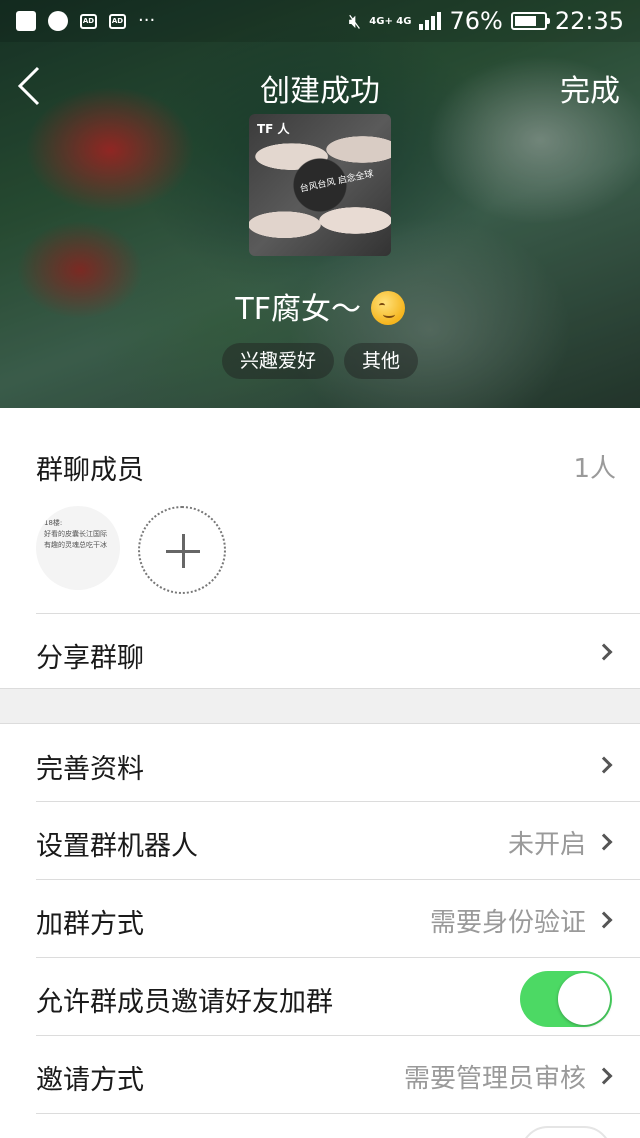 The image size is (640, 1138). I want to click on member-avatar-text: 18楼:, so click(53, 523).